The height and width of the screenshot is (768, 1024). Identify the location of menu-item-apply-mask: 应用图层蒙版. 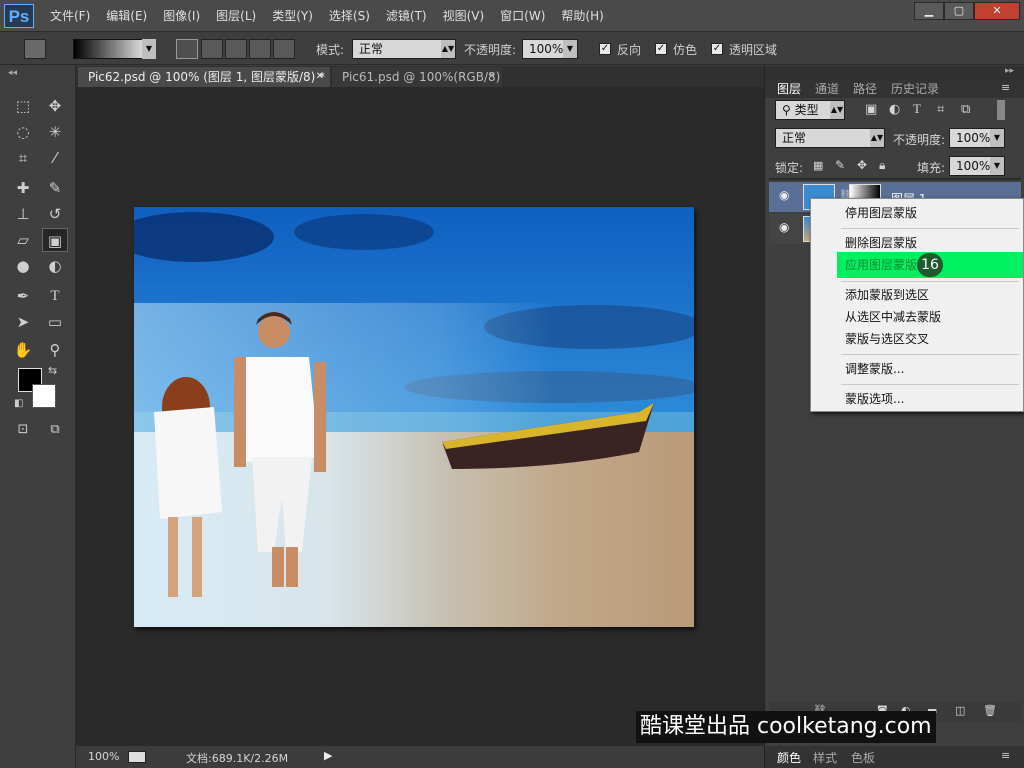
(881, 265).